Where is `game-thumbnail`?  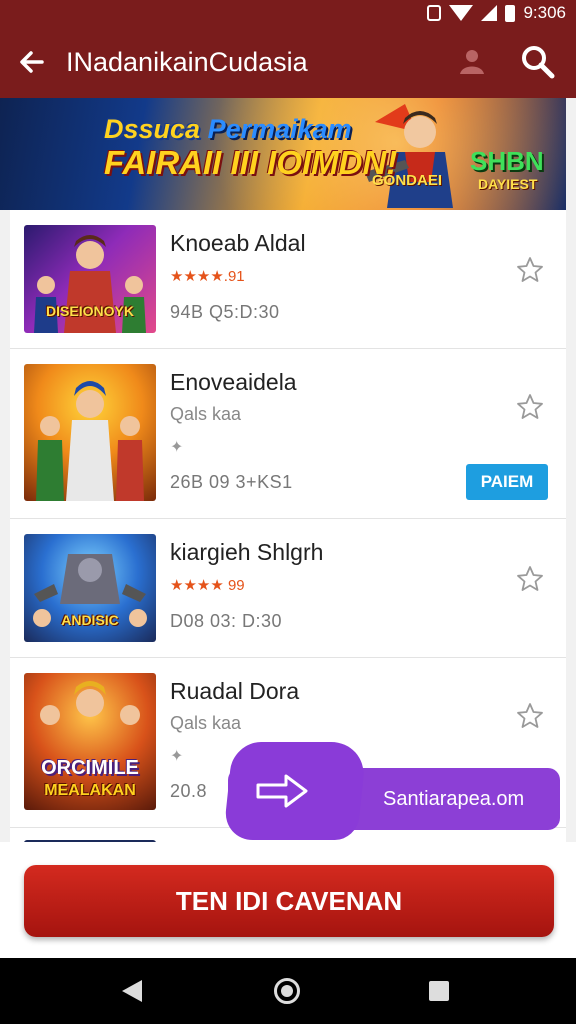 game-thumbnail is located at coordinates (90, 432).